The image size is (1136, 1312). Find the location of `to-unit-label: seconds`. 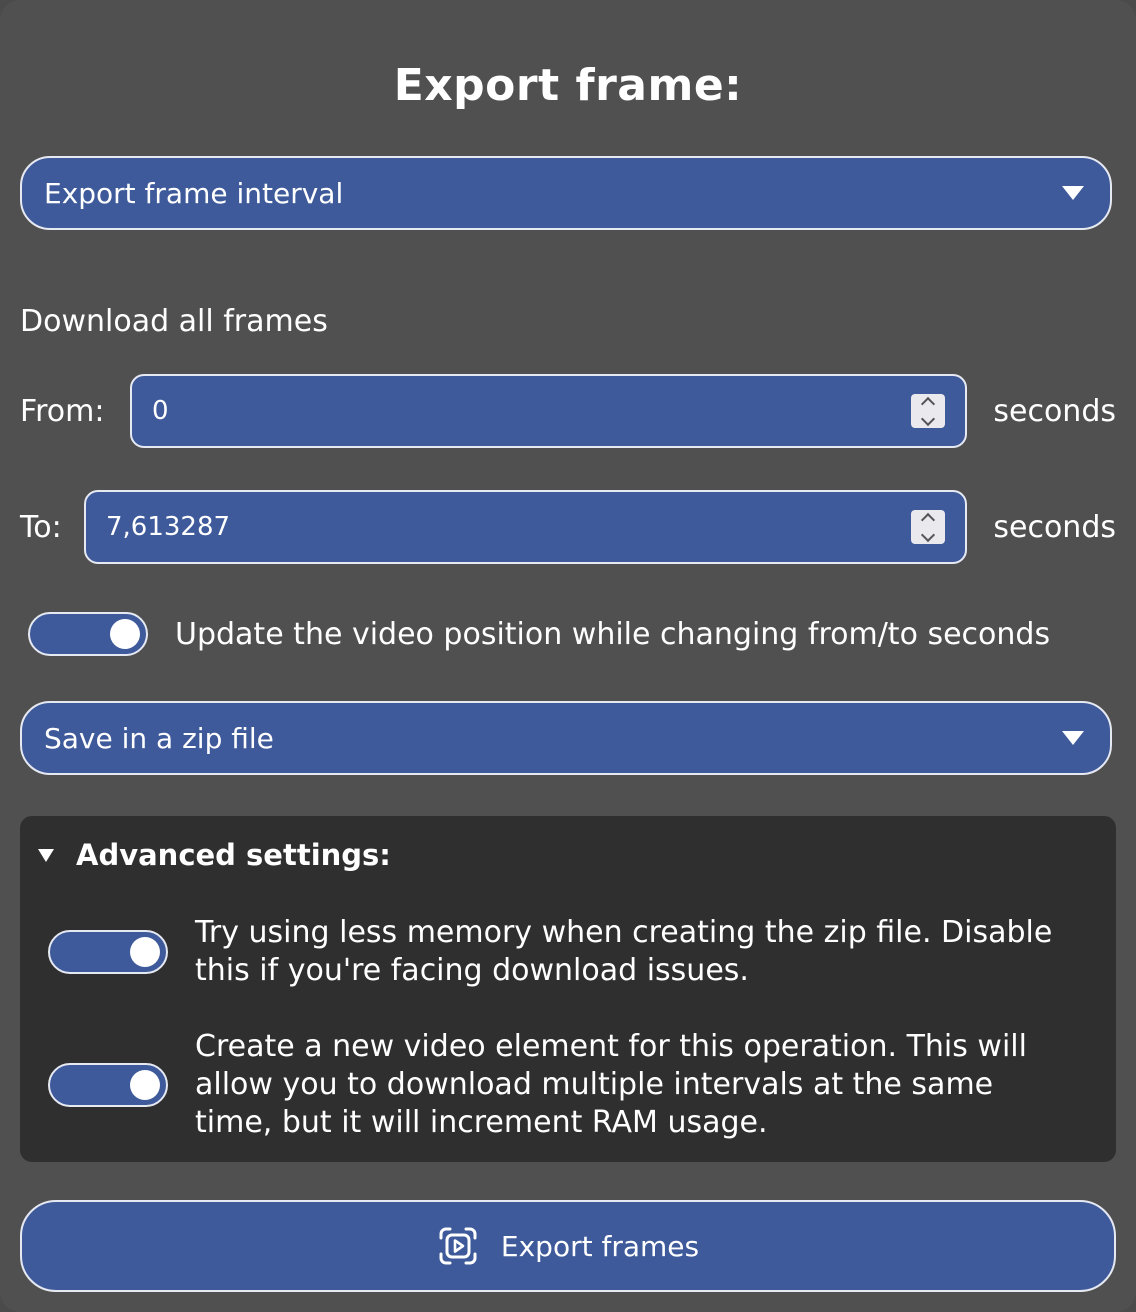

to-unit-label: seconds is located at coordinates (1054, 527).